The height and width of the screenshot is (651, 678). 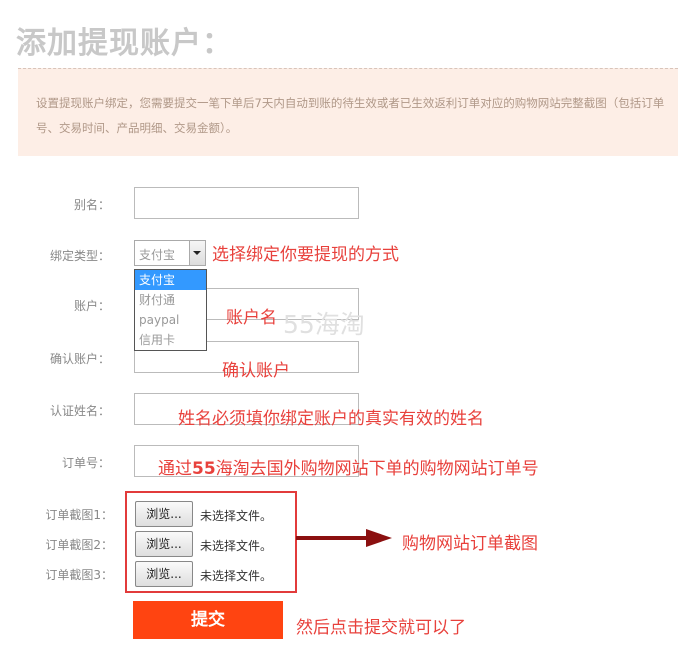 I want to click on option-tenpay: 财付通, so click(x=170, y=300).